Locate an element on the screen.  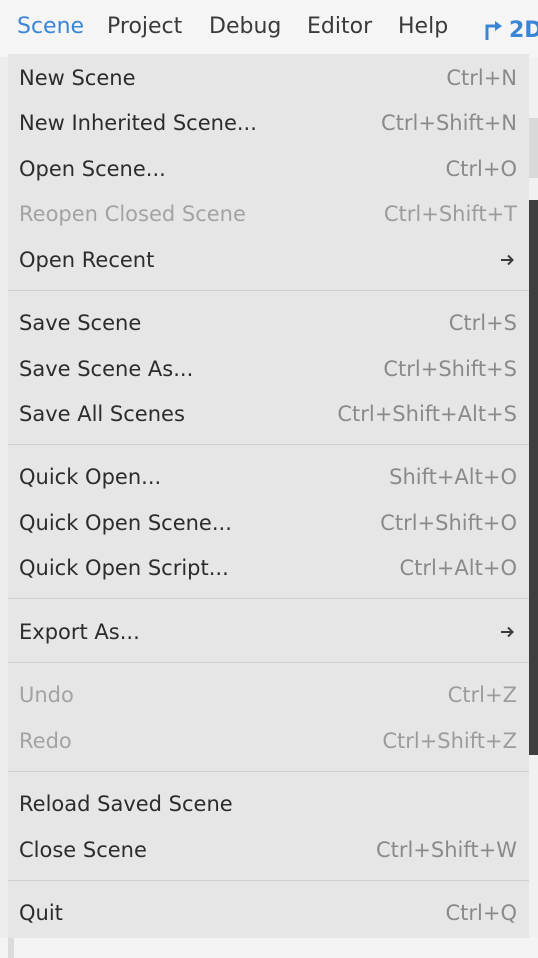
menu-item-shortcut: Ctrl+Shift+N is located at coordinates (449, 122).